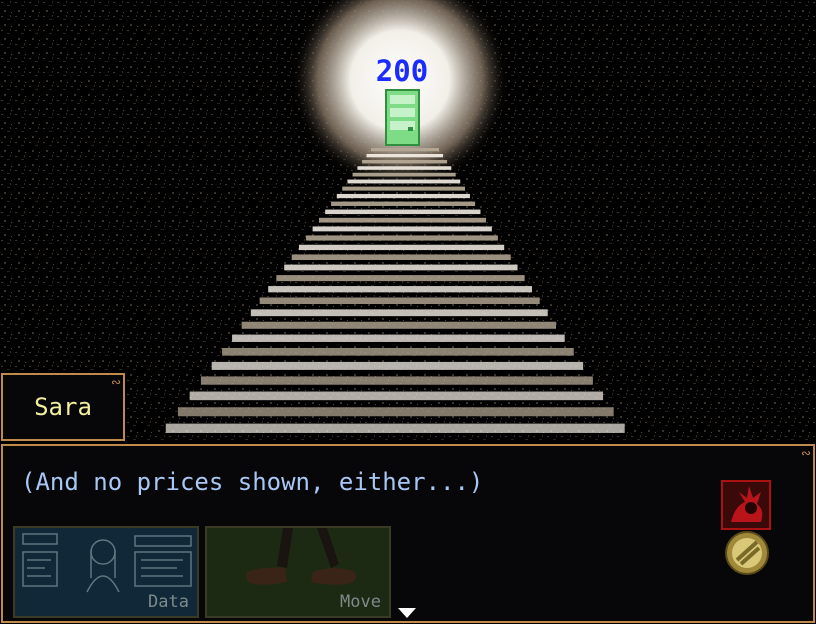 This screenshot has height=624, width=816. I want to click on data-button-label: Data, so click(168, 602).